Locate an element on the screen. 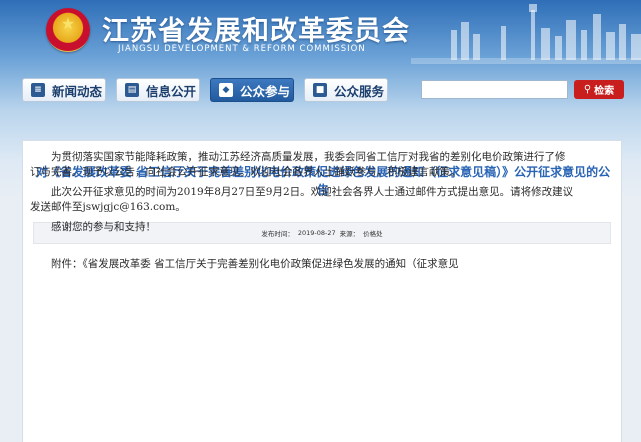  news-icon: ≡ is located at coordinates (38, 90).